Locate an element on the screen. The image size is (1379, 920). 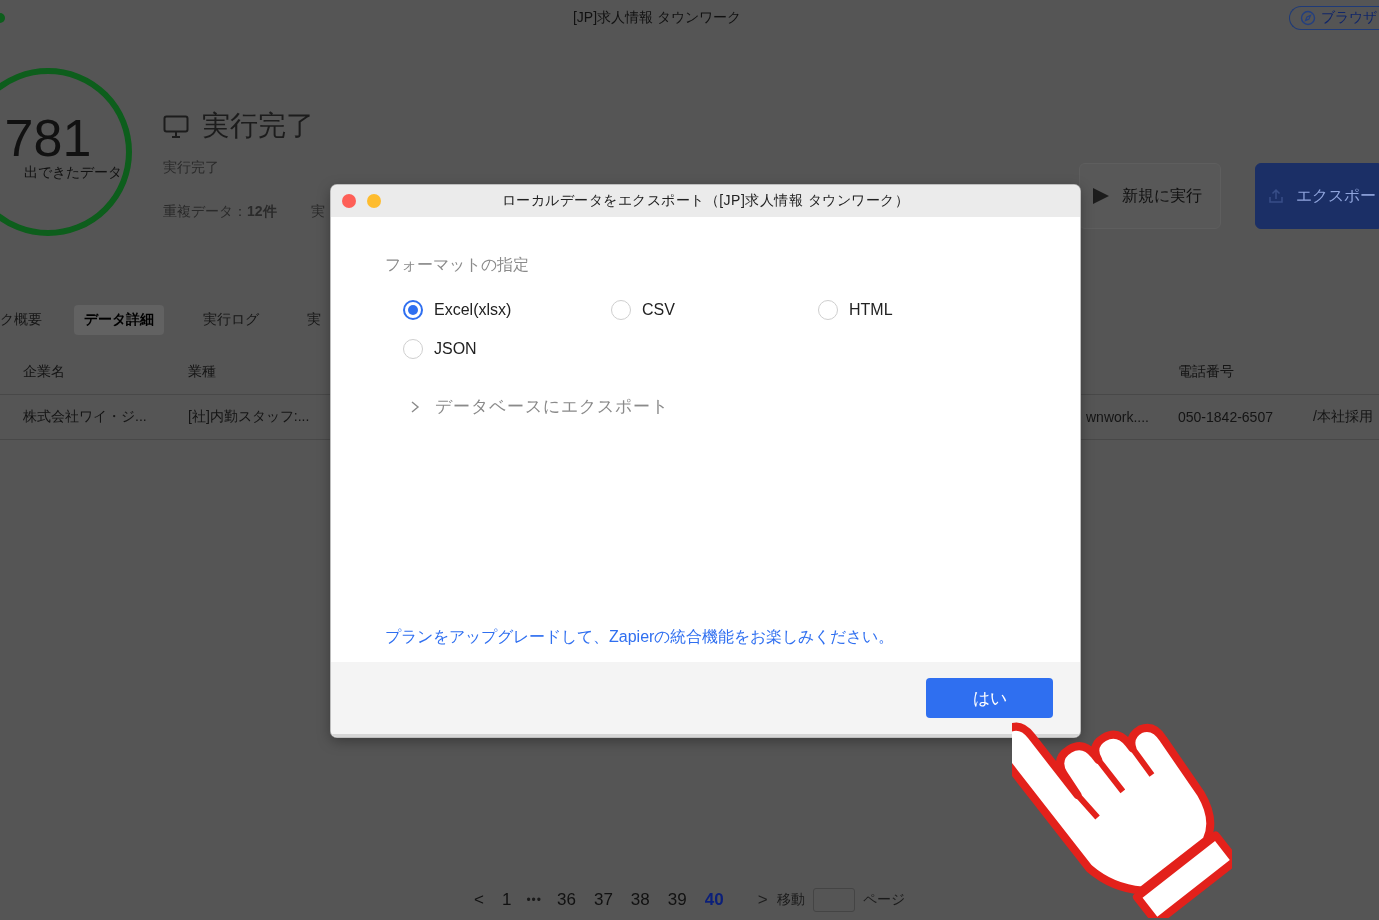
option-label: JSON is located at coordinates (455, 349).